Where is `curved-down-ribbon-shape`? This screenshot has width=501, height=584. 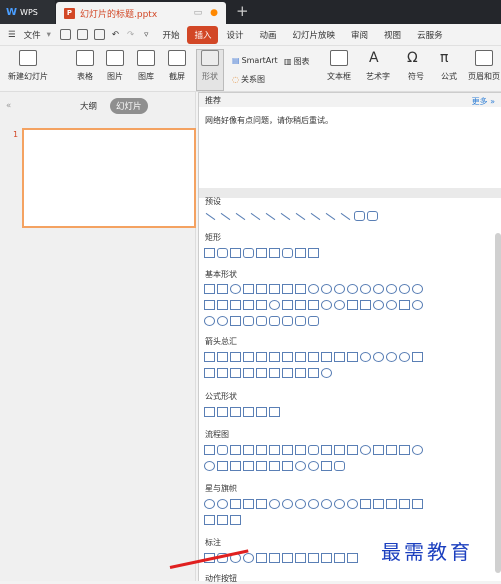 curved-down-ribbon-shape is located at coordinates (404, 504).